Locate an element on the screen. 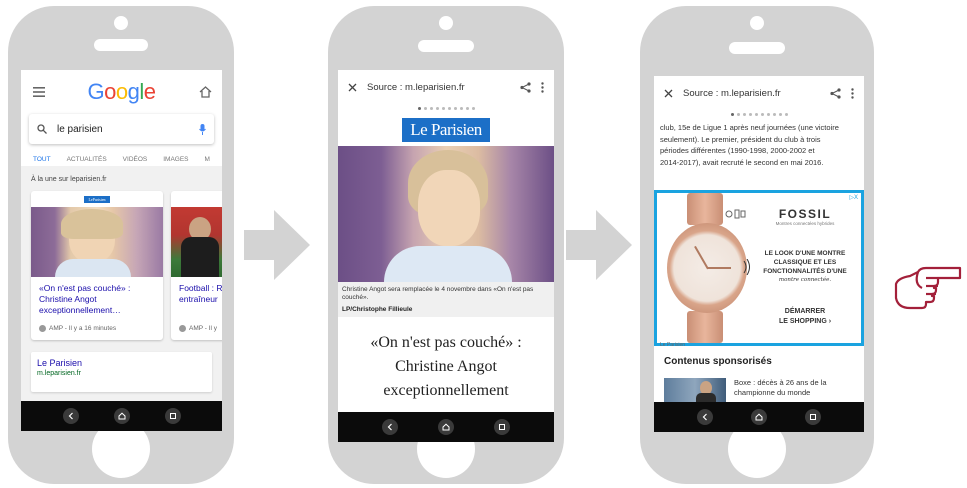  headline-line: exceptionnellement is located at coordinates (446, 390).